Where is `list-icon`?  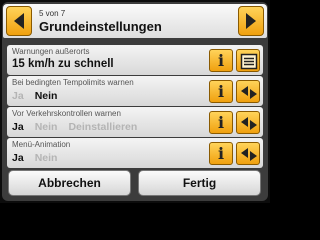
list-icon is located at coordinates (249, 61).